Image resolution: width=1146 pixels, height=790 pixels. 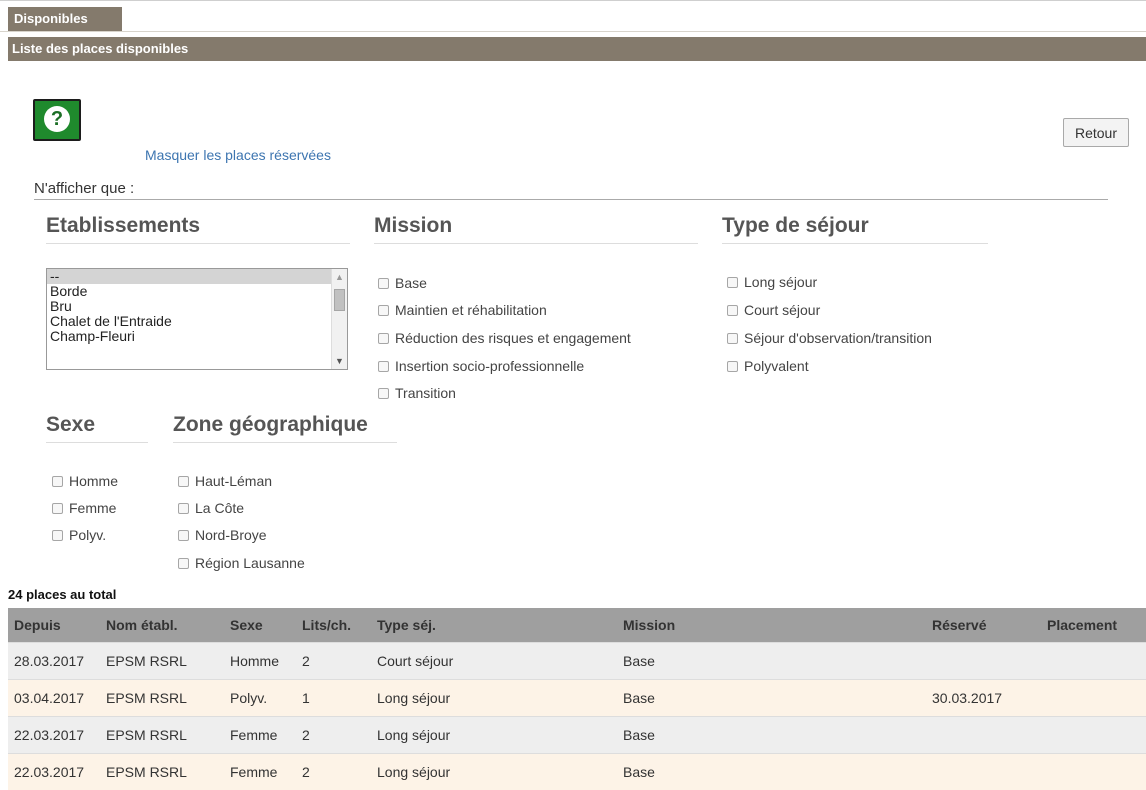 I want to click on cell-type: Court séjour, so click(x=500, y=661).